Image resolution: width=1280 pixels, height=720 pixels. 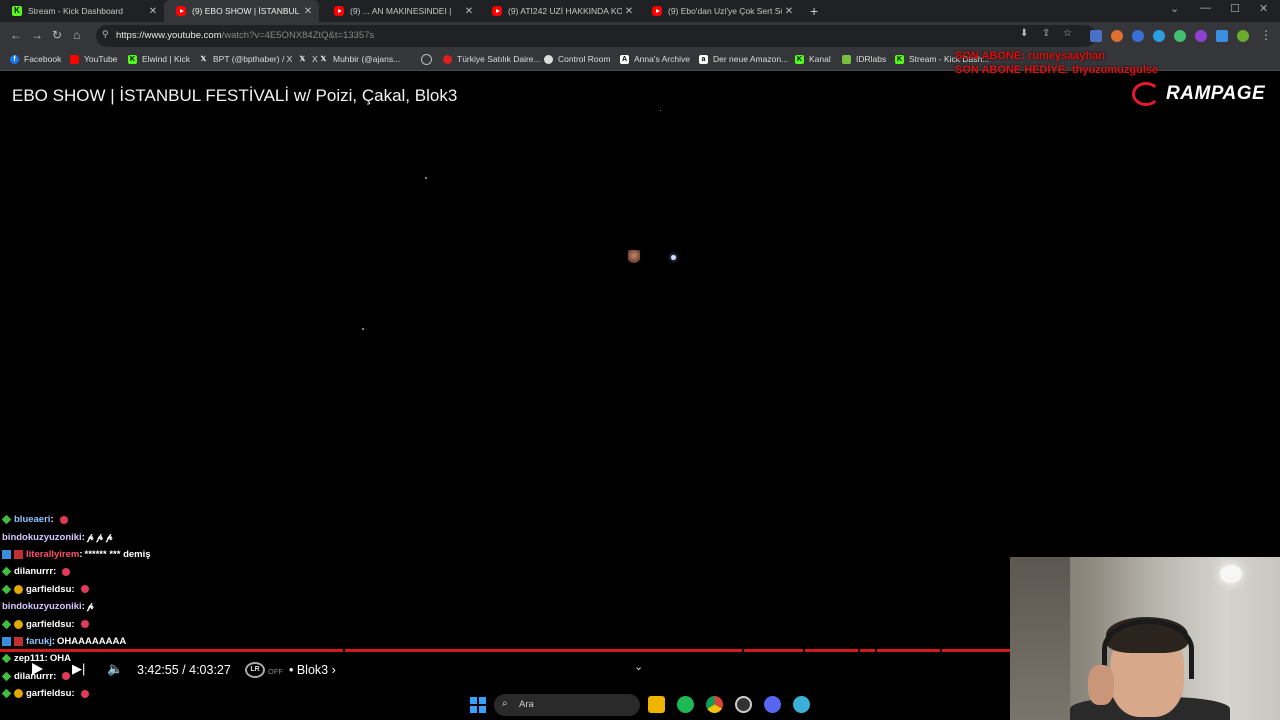 What do you see at coordinates (202, 554) in the screenshot?
I see `chat-message: literallyirem : ****** *** demiş` at bounding box center [202, 554].